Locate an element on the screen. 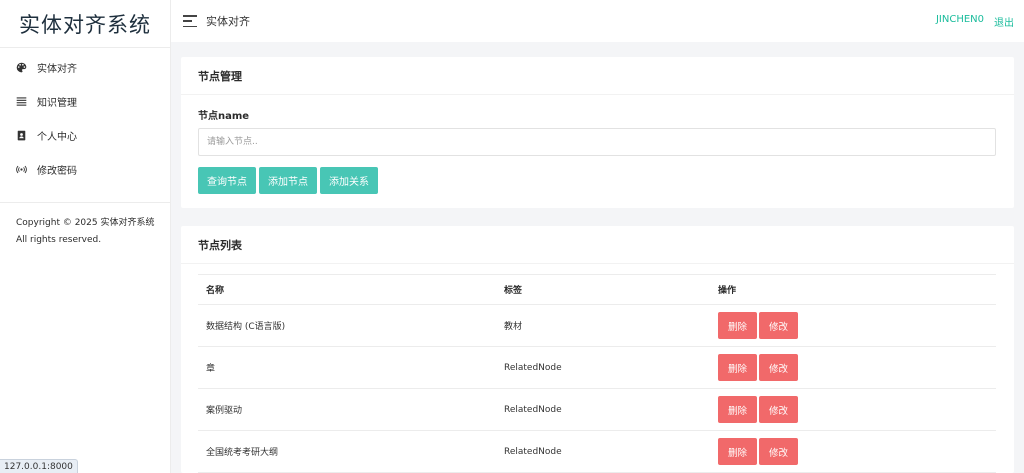 The height and width of the screenshot is (473, 1024). table-row: 章 RelatedNode 删除 修改 is located at coordinates (597, 368).